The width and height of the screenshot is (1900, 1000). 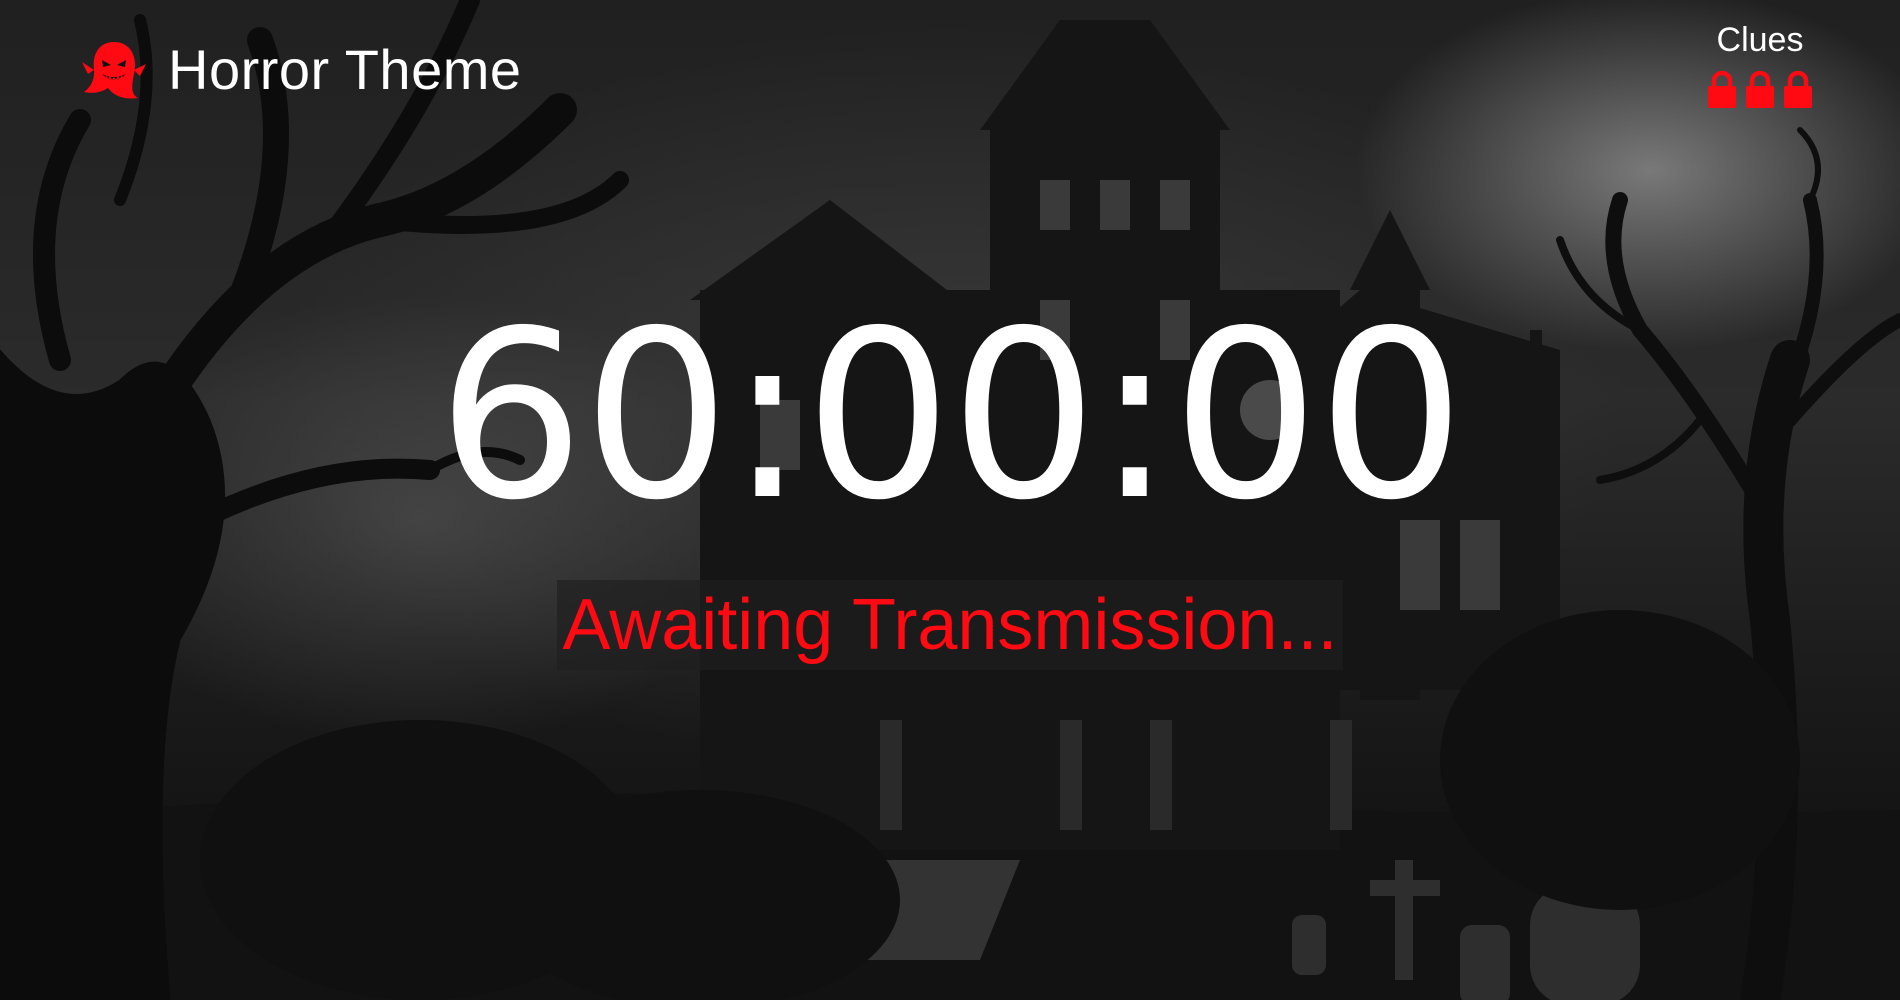 What do you see at coordinates (114, 70) in the screenshot?
I see `ghost-icon` at bounding box center [114, 70].